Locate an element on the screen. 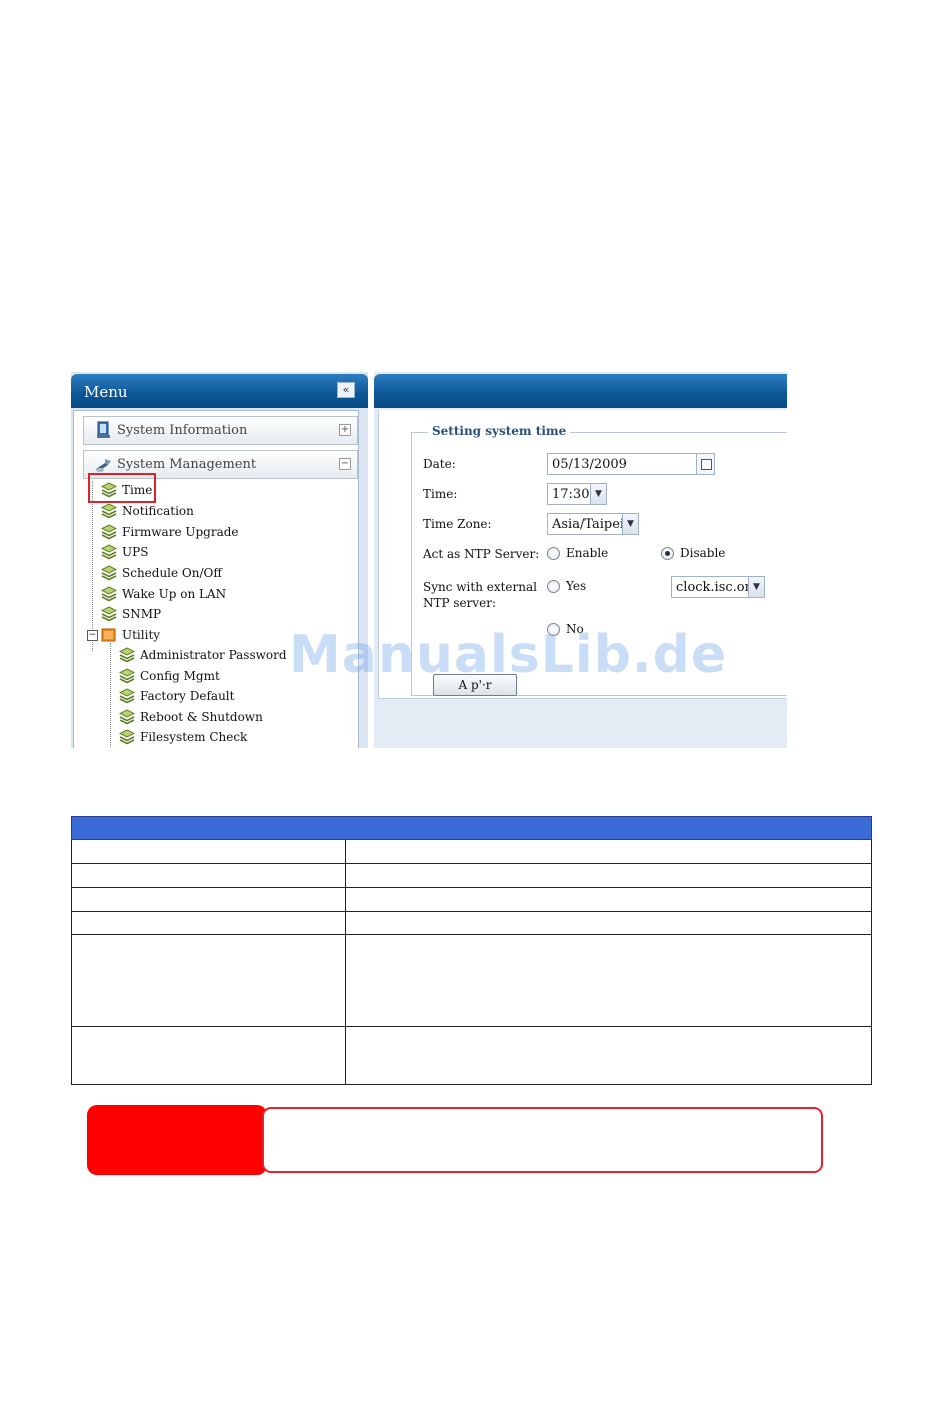  ntp-host-select: clock.isc.org is located at coordinates (715, 587).